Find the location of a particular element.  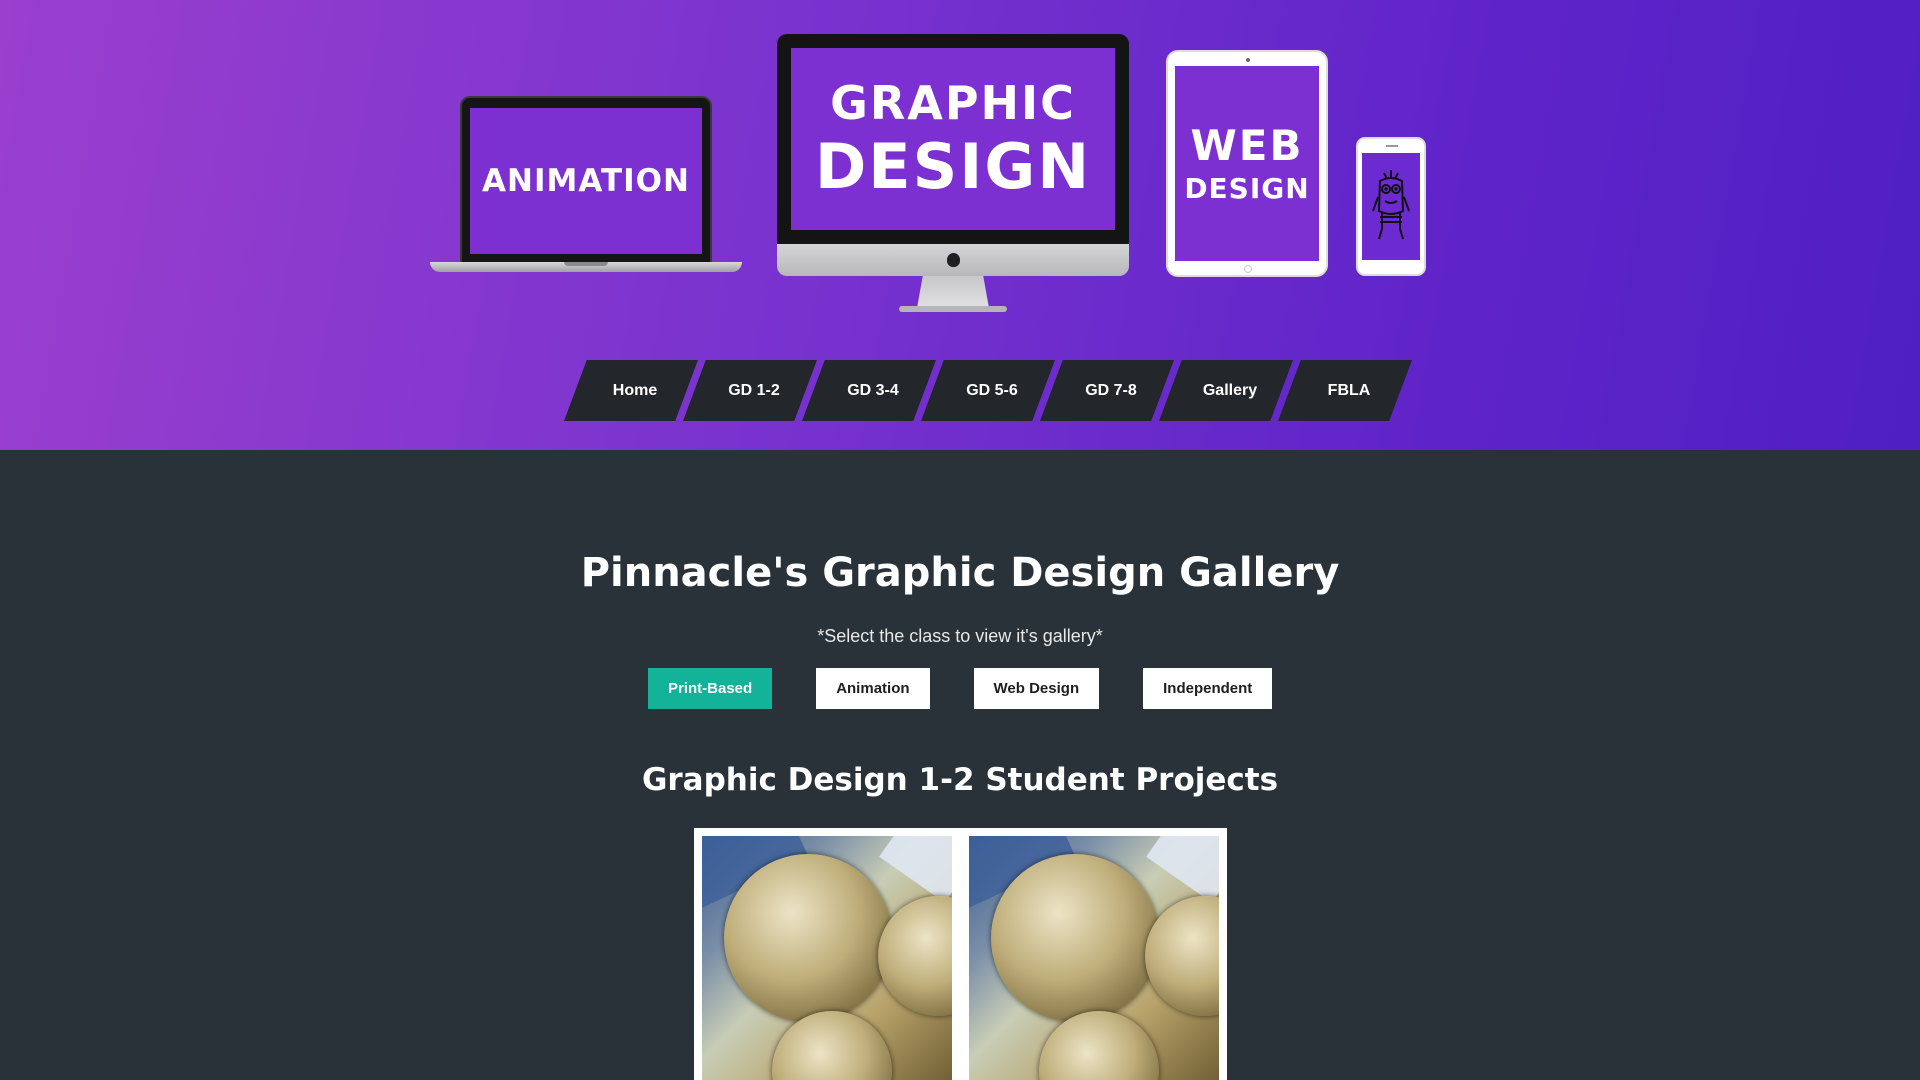

filter-independent-button: Independent is located at coordinates (1208, 688).